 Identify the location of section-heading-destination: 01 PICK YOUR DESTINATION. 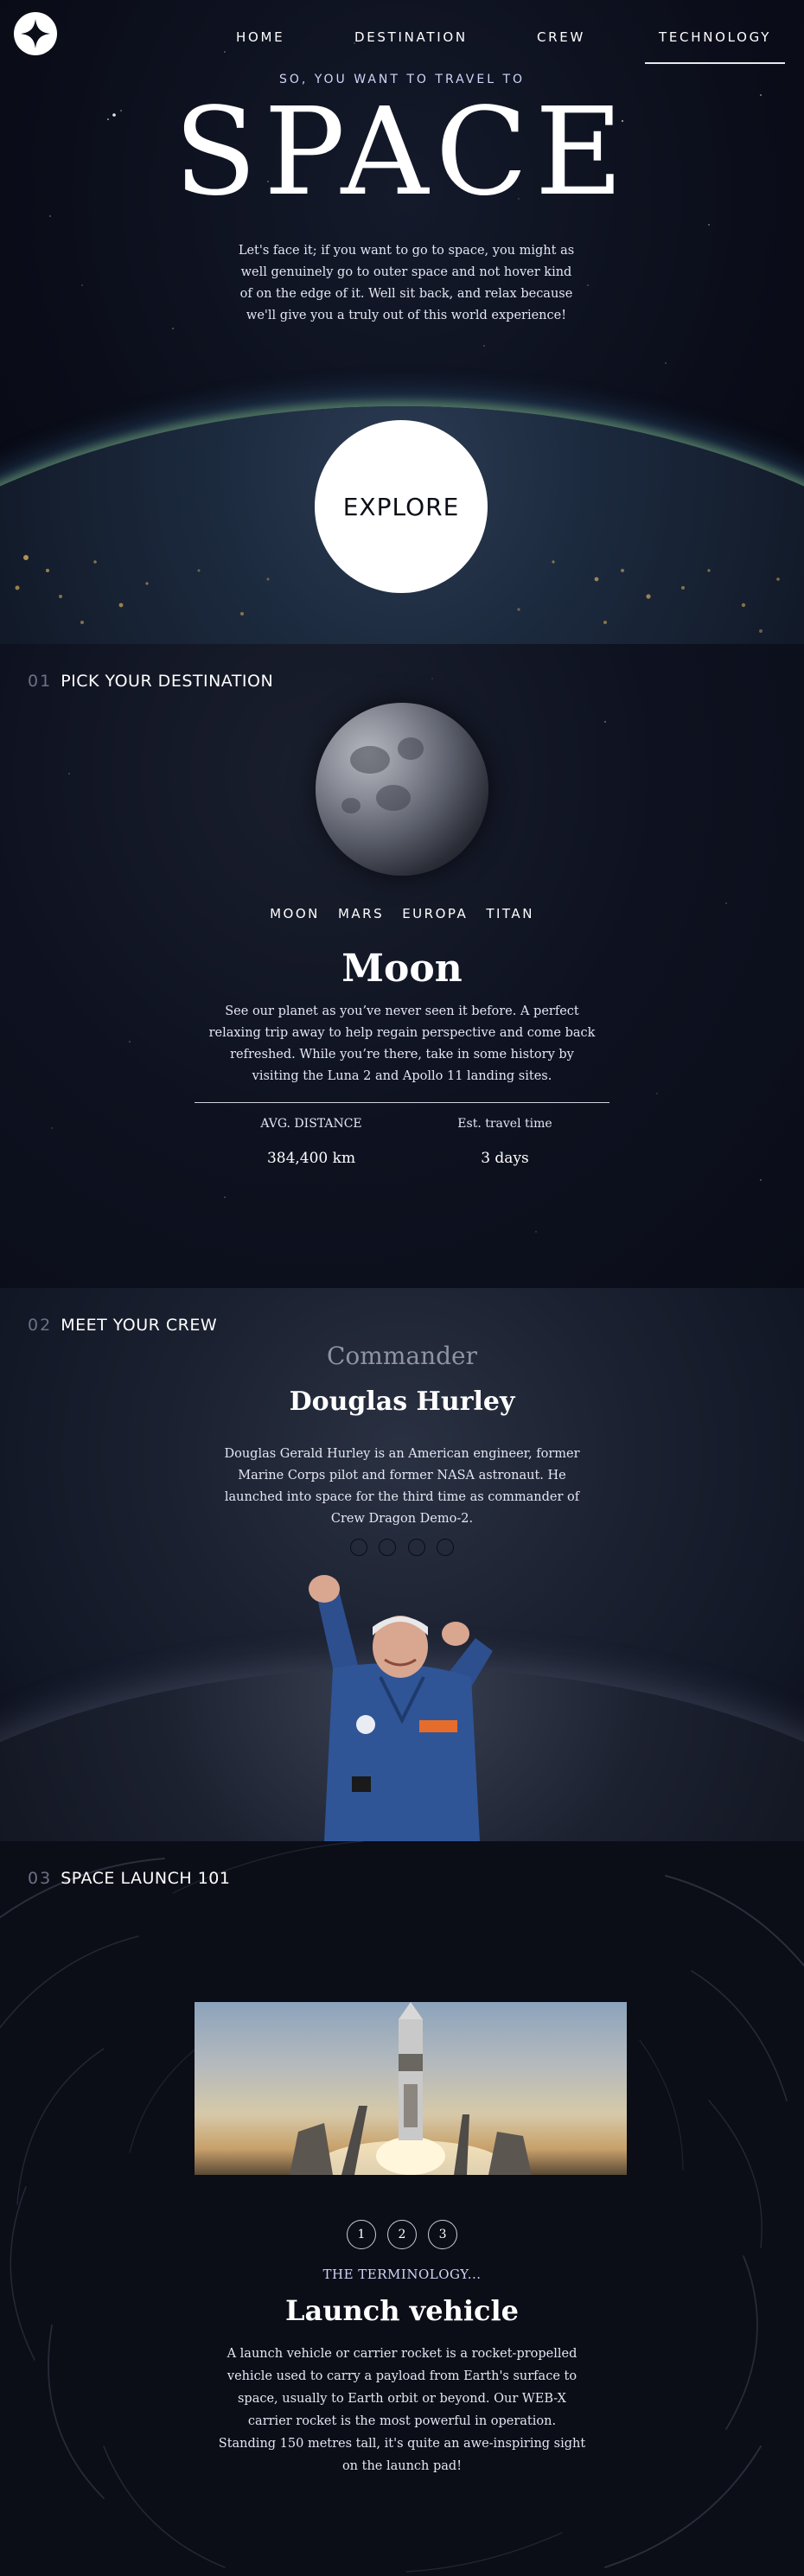
(150, 681).